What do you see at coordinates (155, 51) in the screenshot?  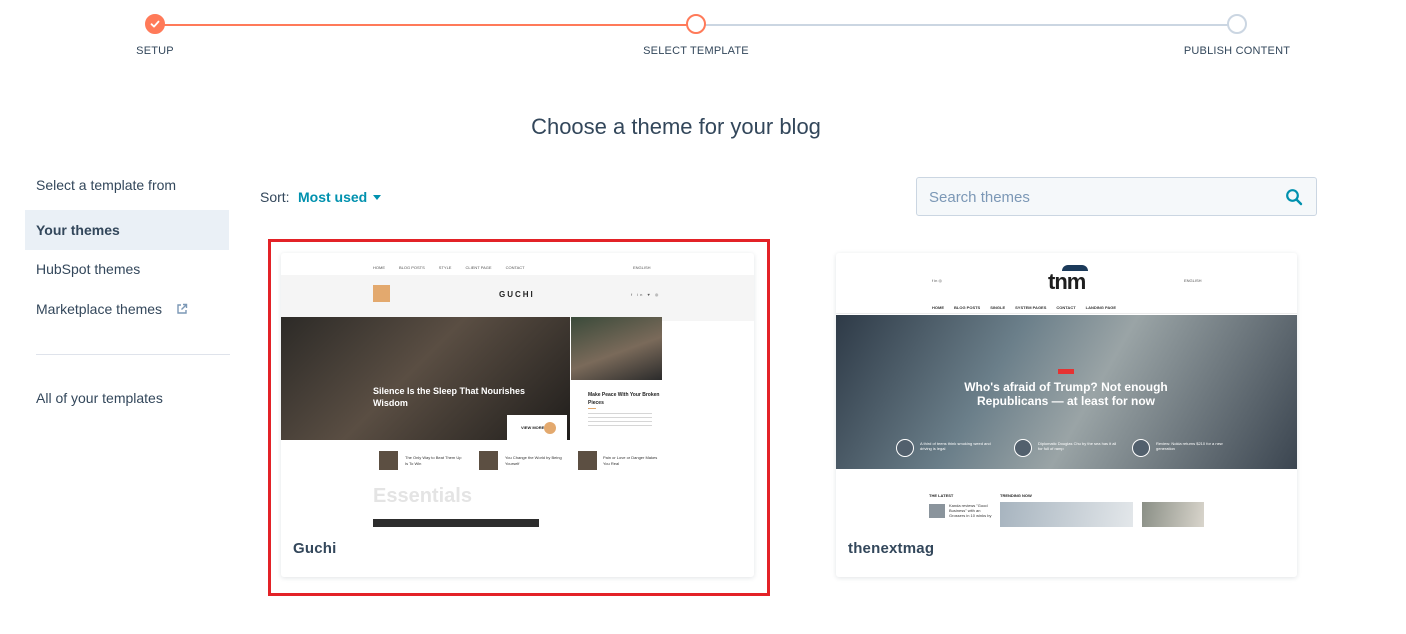 I see `step-label-setup: SETUP` at bounding box center [155, 51].